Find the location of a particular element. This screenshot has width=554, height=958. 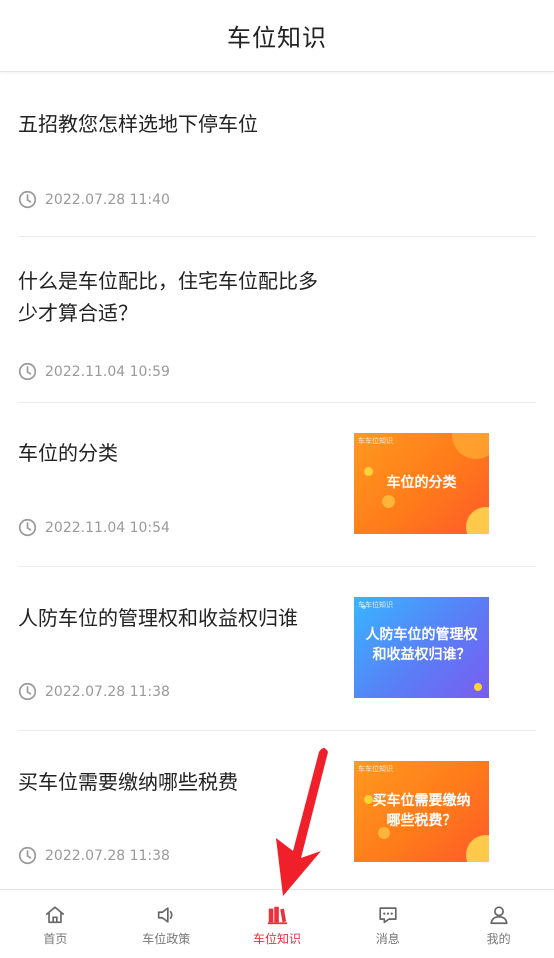

tab-policy: 车位政策 is located at coordinates (166, 924).